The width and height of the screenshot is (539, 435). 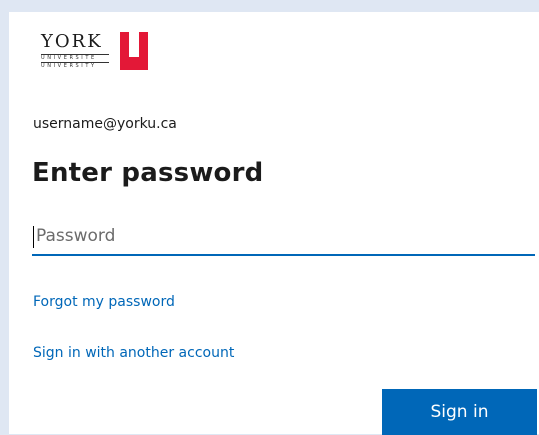 What do you see at coordinates (459, 412) in the screenshot?
I see `sign-in-button: Sign in` at bounding box center [459, 412].